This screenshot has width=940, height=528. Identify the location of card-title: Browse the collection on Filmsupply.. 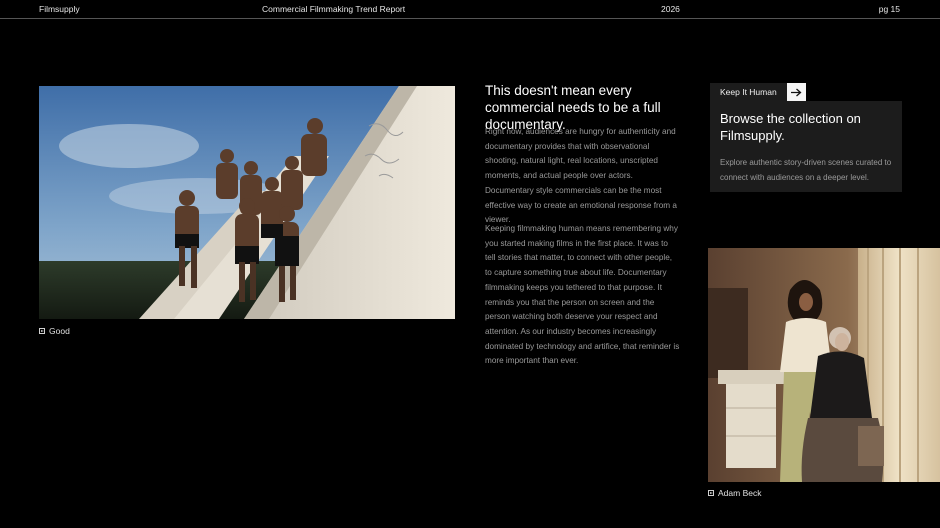
(790, 127).